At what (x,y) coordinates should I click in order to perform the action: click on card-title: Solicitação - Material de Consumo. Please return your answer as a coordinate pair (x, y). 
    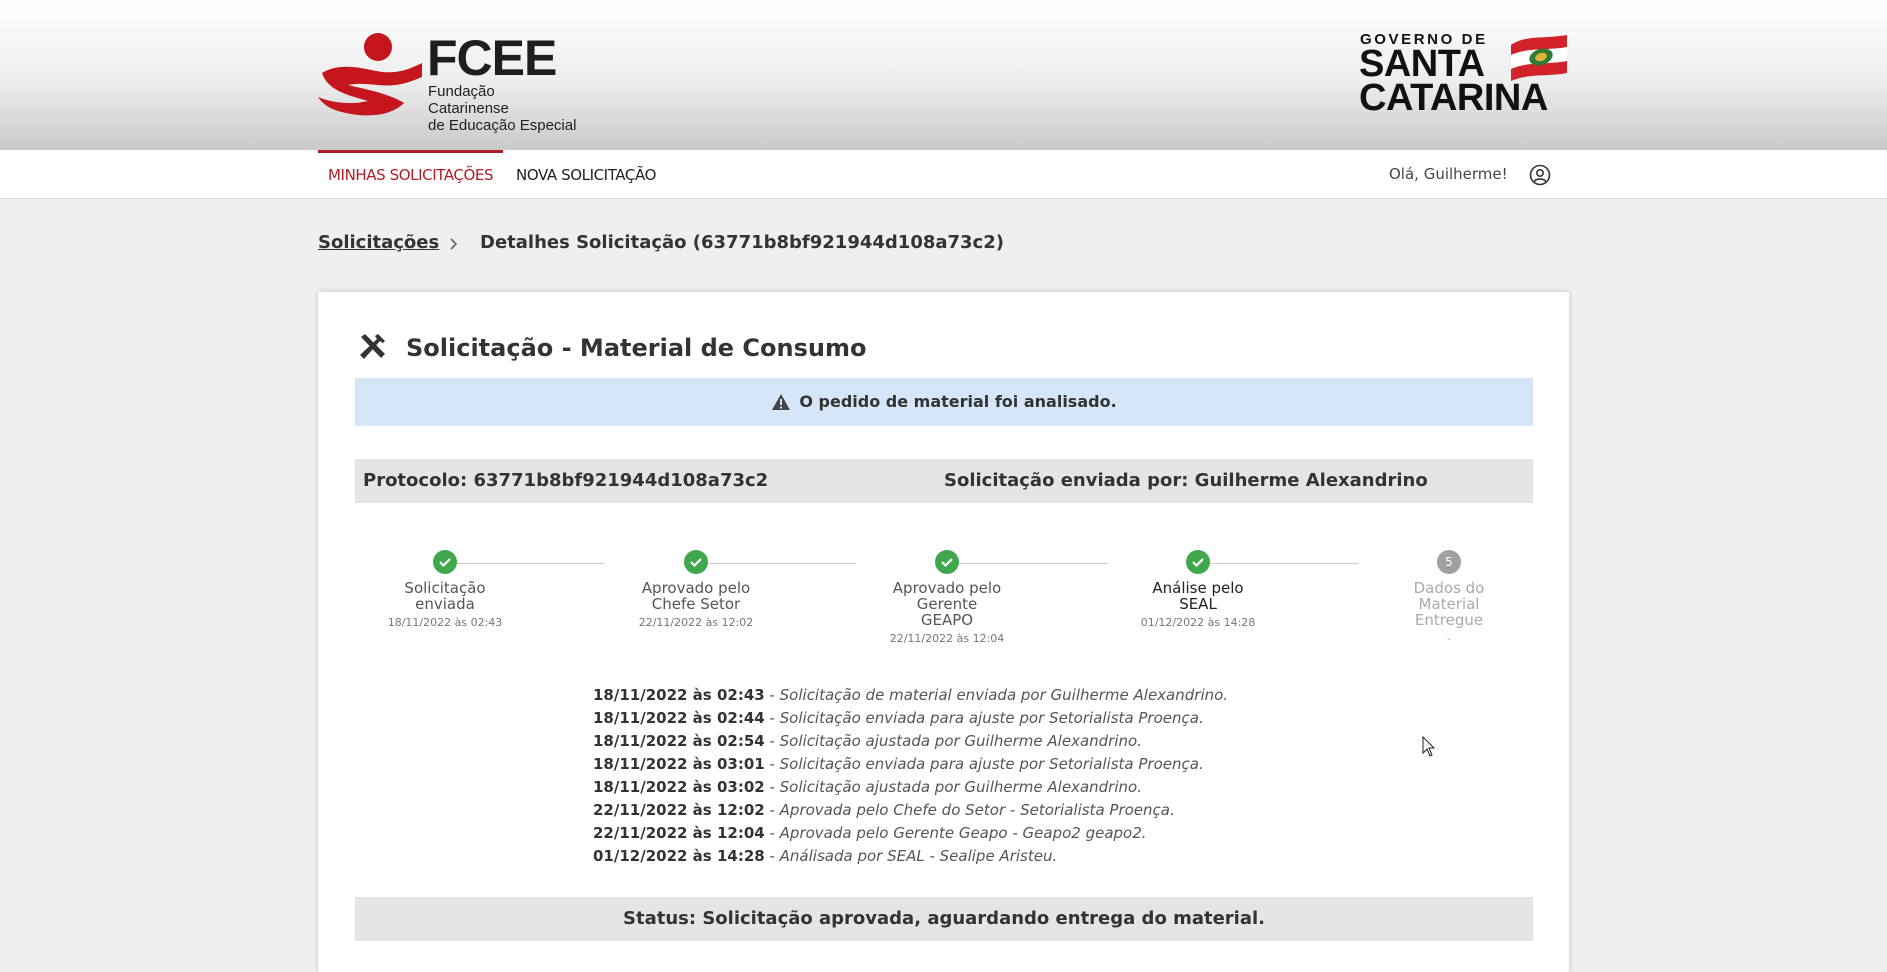
    Looking at the image, I should click on (636, 348).